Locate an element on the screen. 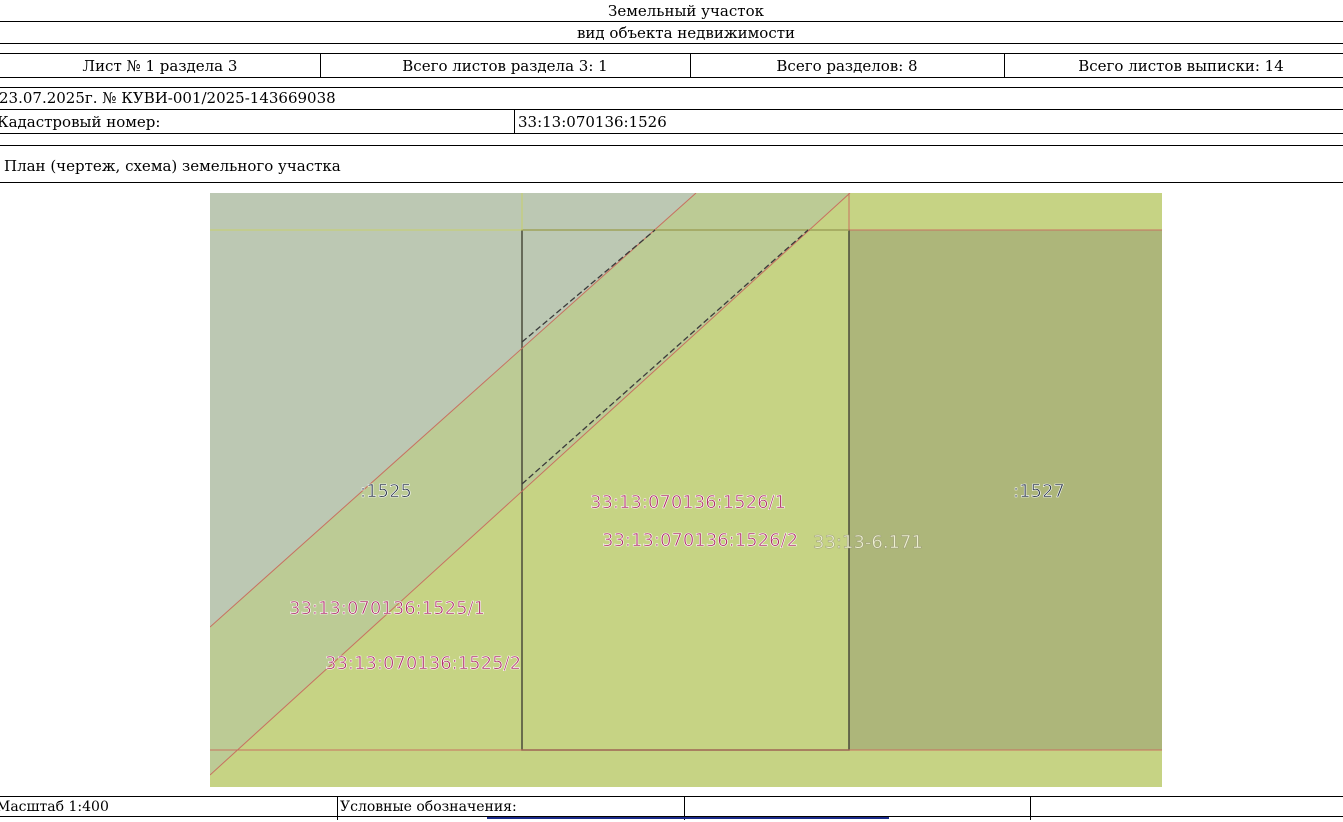 The width and height of the screenshot is (1343, 822). header-mid-line is located at coordinates (671, 43).